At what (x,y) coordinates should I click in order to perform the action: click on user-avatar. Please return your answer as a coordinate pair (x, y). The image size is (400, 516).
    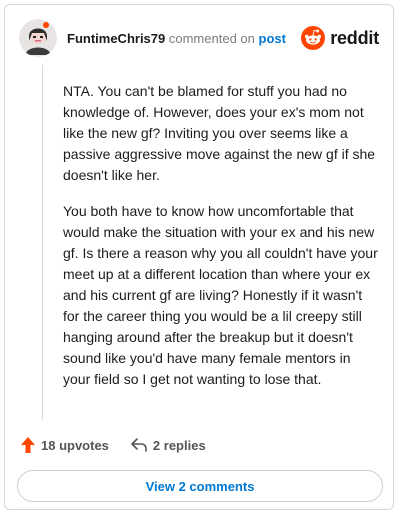
    Looking at the image, I should click on (38, 38).